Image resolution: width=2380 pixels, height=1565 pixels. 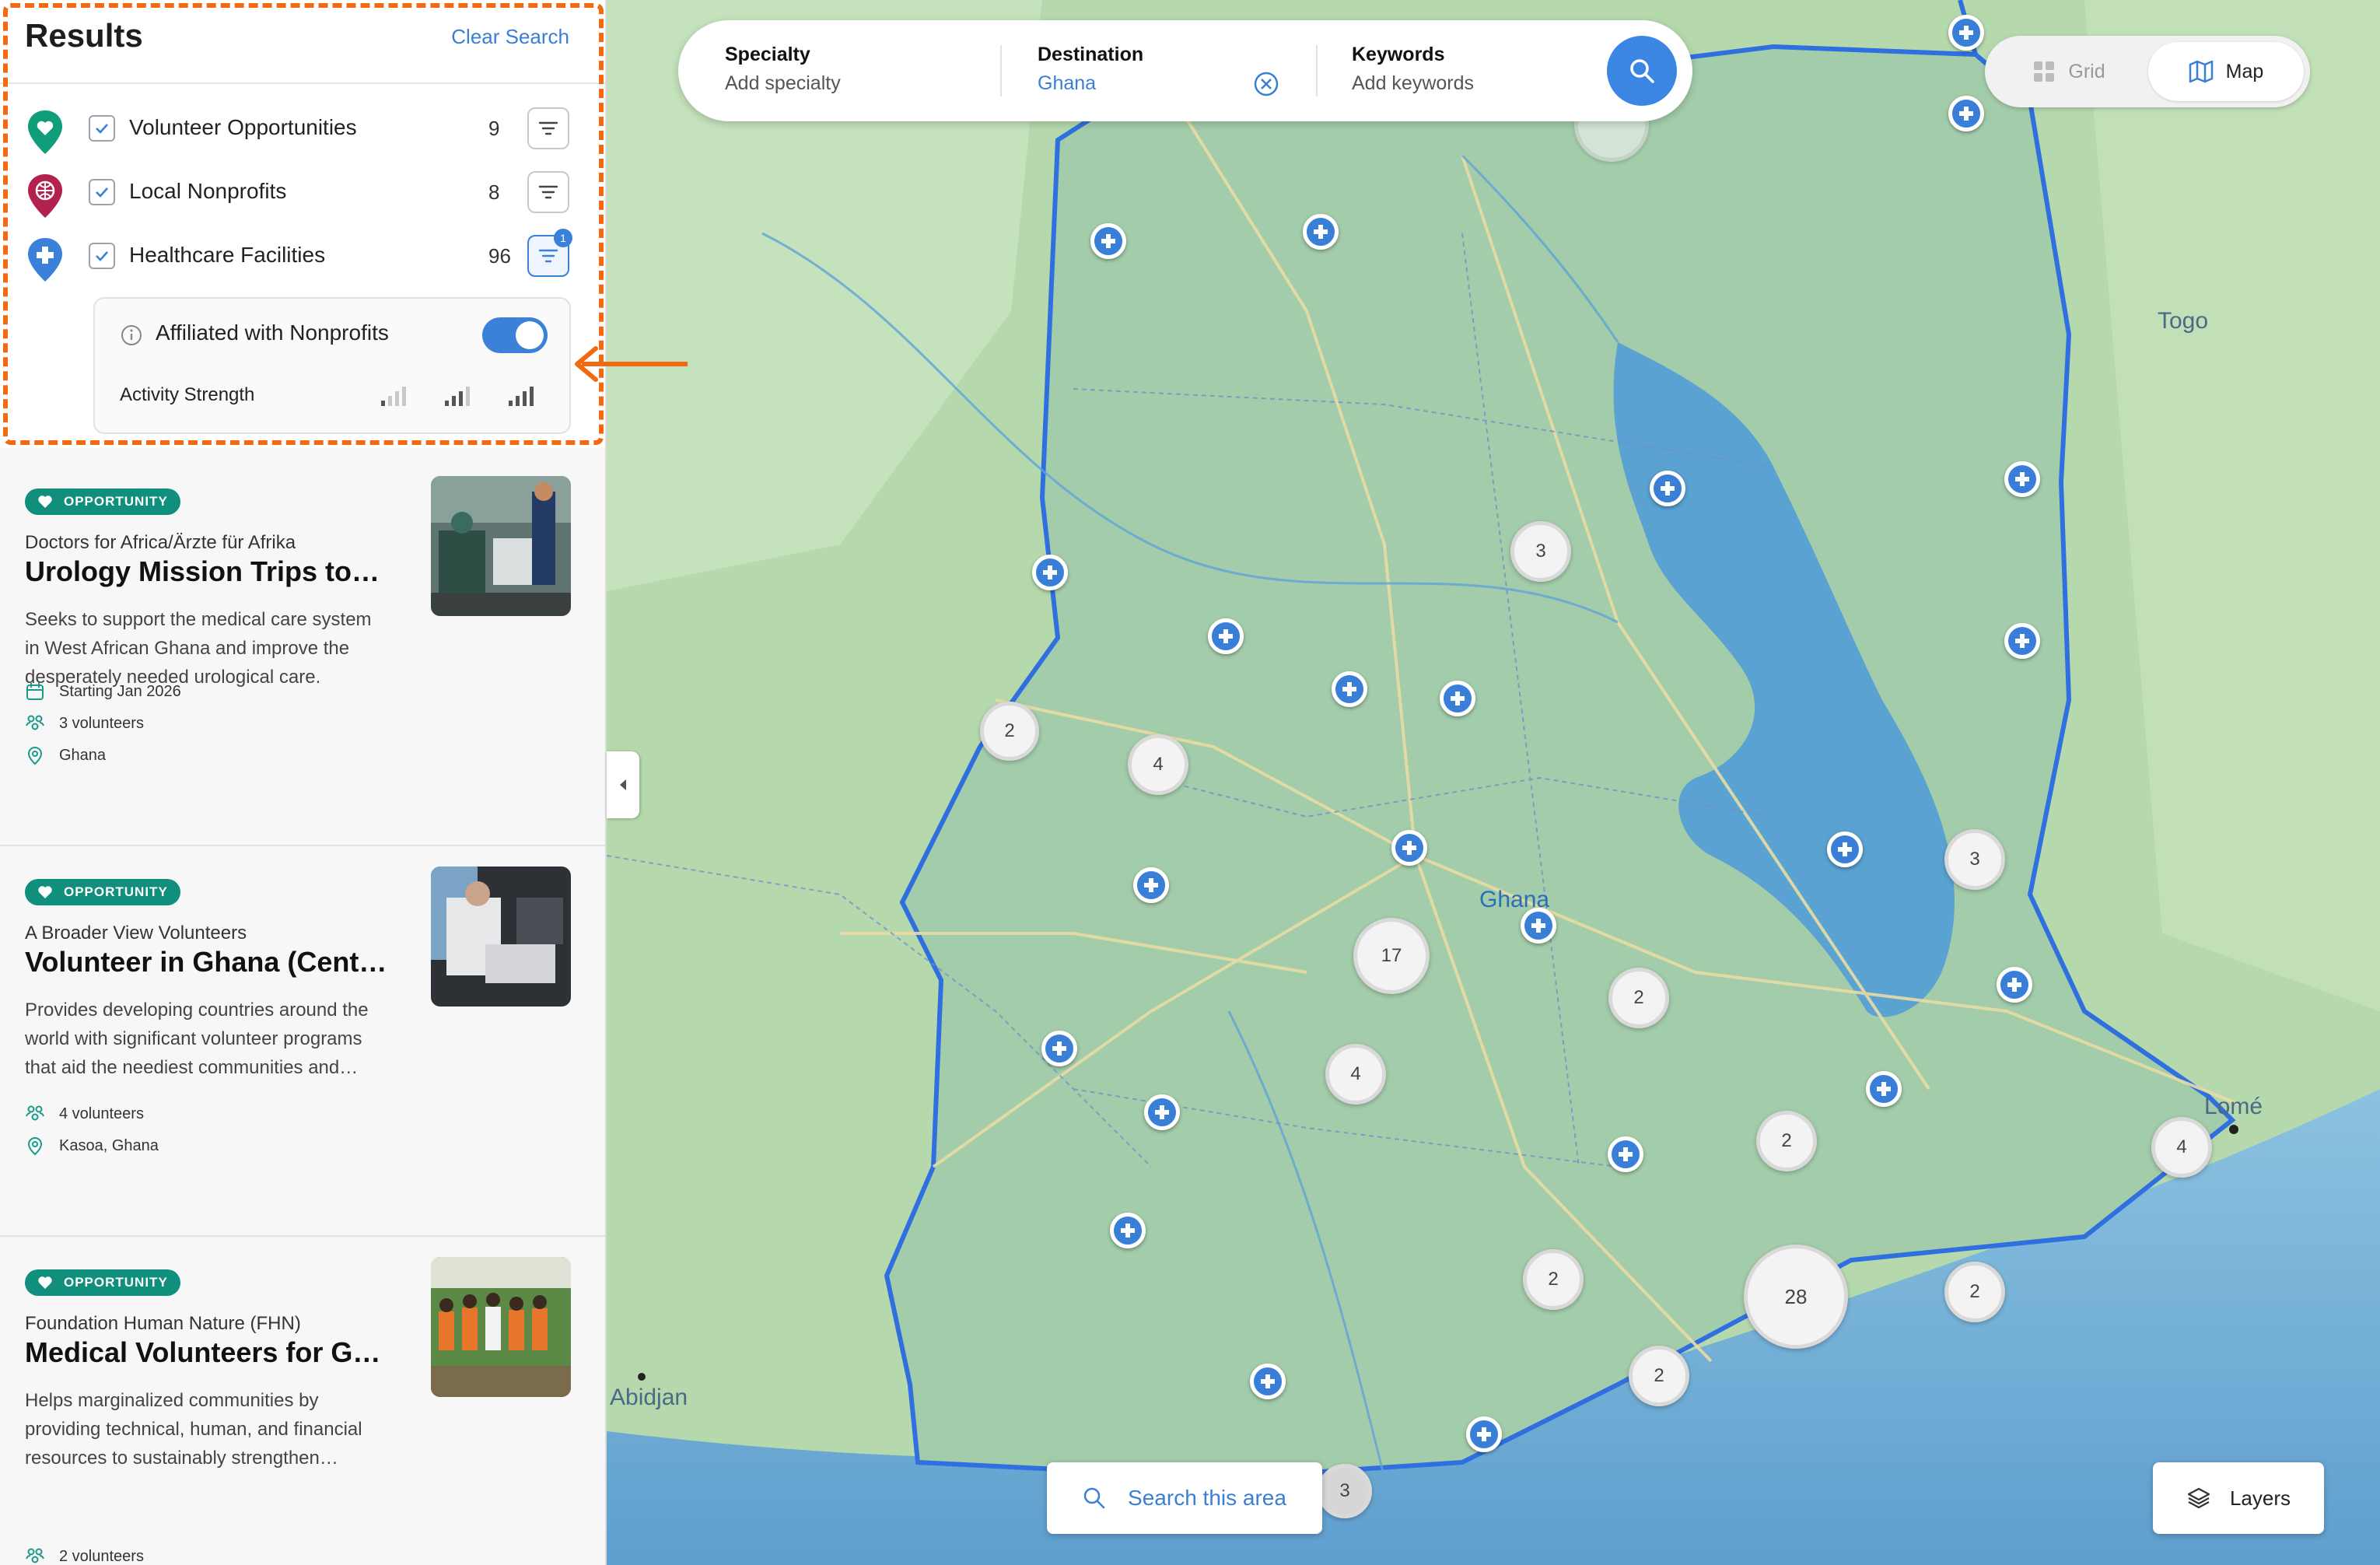 I want to click on search-this-area-button: Search this area, so click(x=1185, y=1498).